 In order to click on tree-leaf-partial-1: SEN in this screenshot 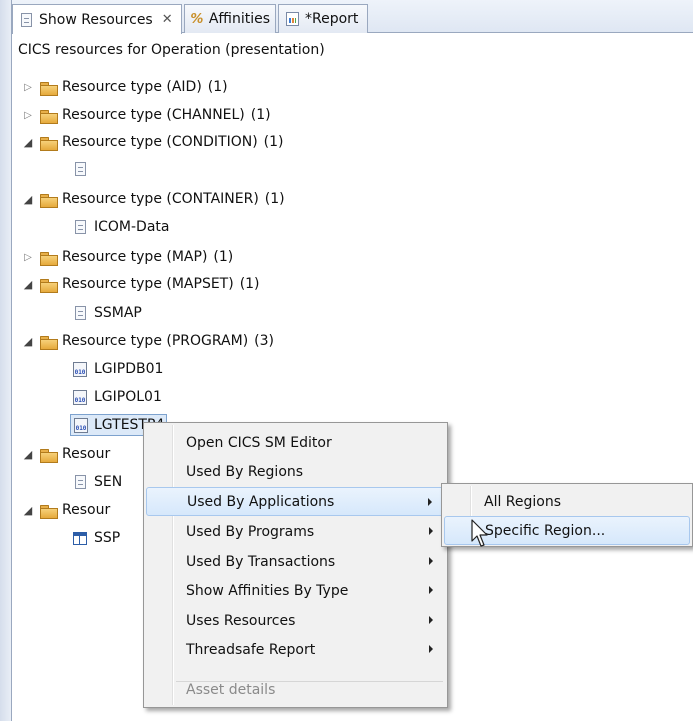, I will do `click(97, 482)`.